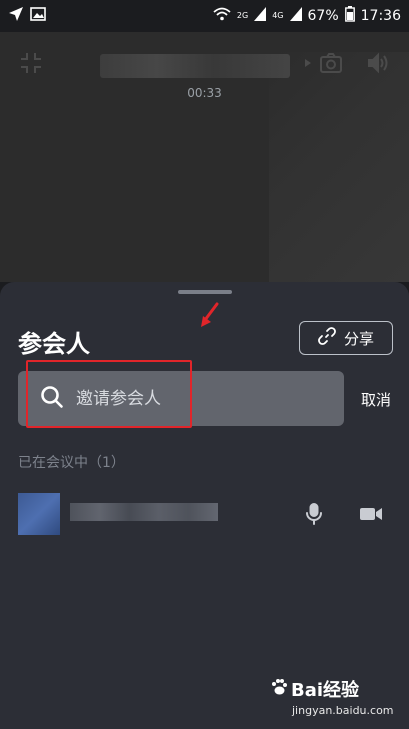 Image resolution: width=409 pixels, height=729 pixels. I want to click on chevron-right-icon, so click(308, 63).